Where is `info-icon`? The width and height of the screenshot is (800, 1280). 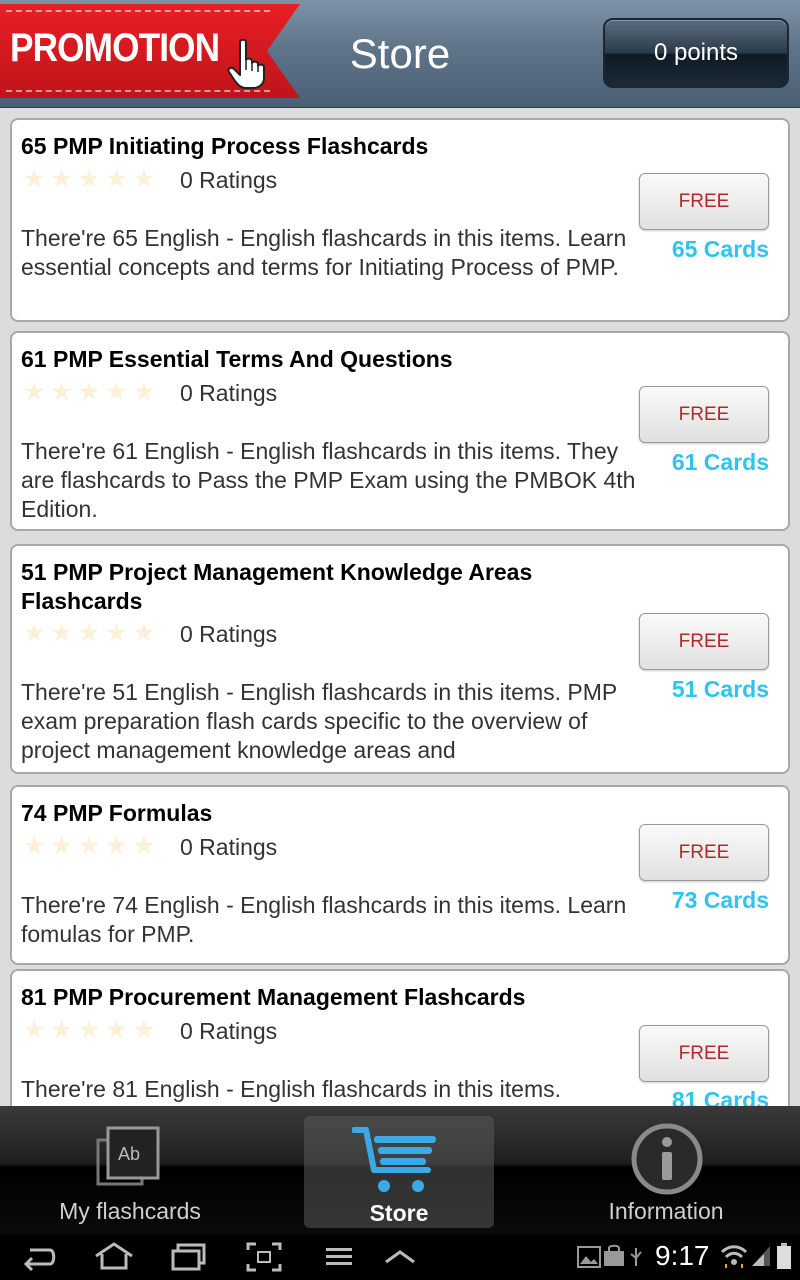
info-icon is located at coordinates (667, 1159).